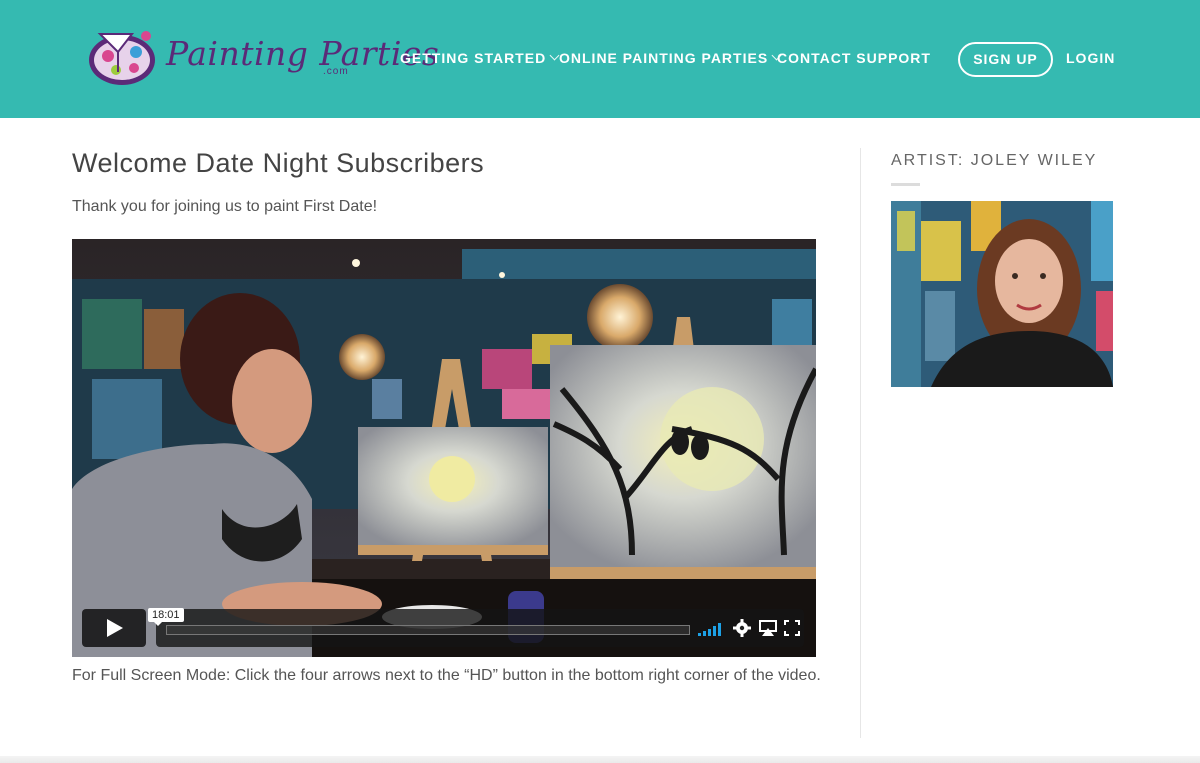 The width and height of the screenshot is (1200, 763). I want to click on airplay-icon, so click(768, 628).